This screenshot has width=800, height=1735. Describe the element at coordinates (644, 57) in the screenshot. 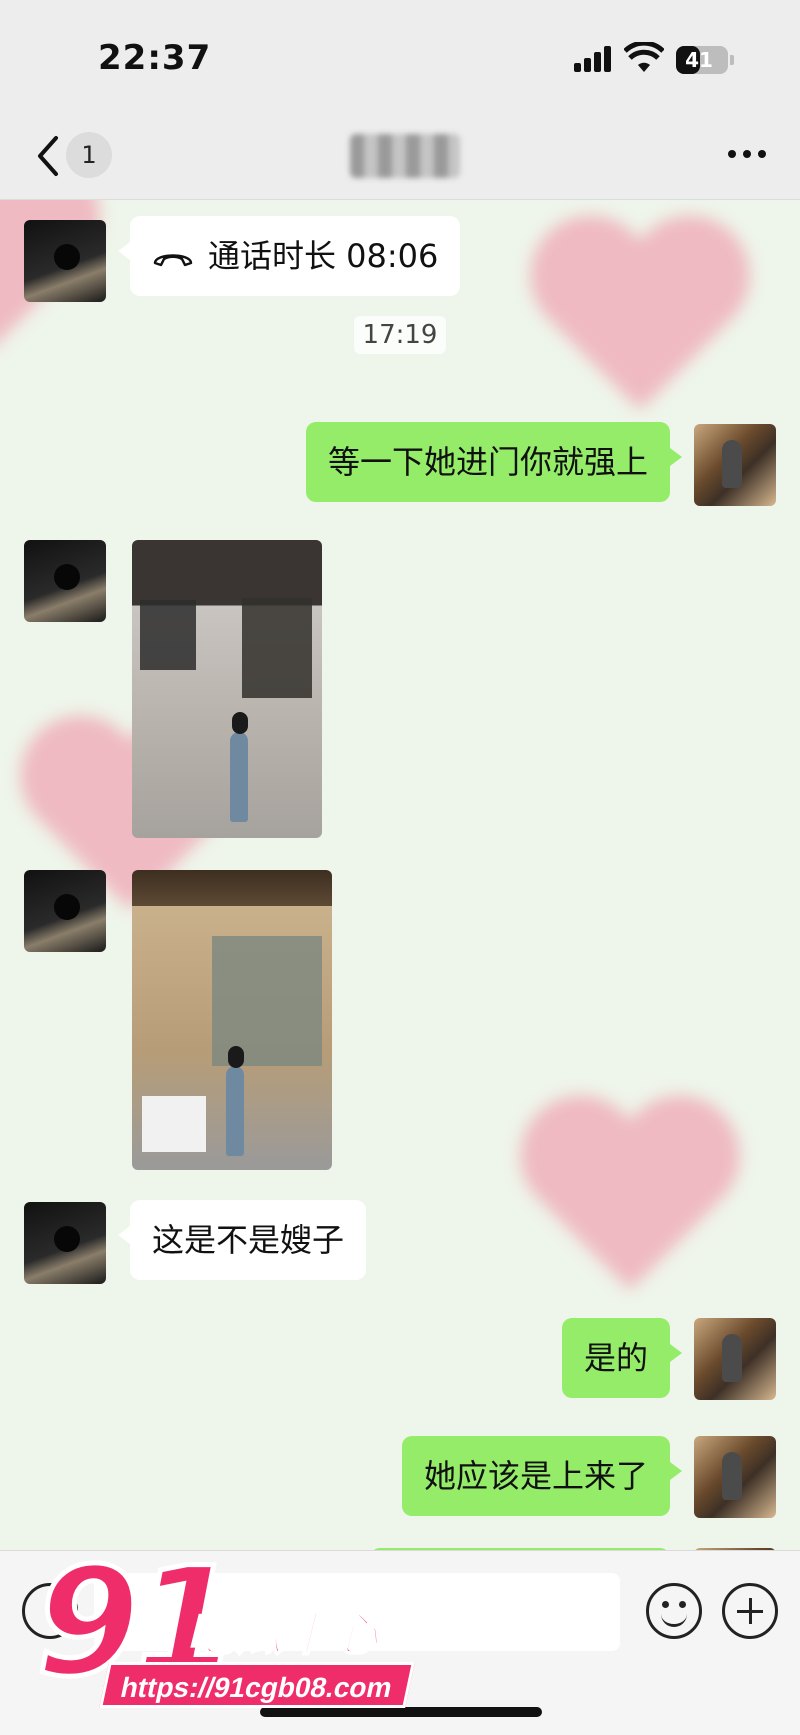

I see `wifi-icon` at that location.